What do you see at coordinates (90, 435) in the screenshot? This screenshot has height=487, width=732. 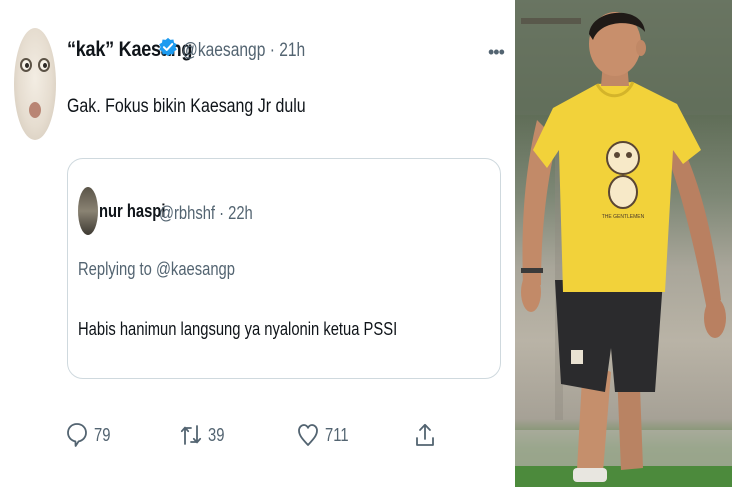 I see `reply-button: 79` at bounding box center [90, 435].